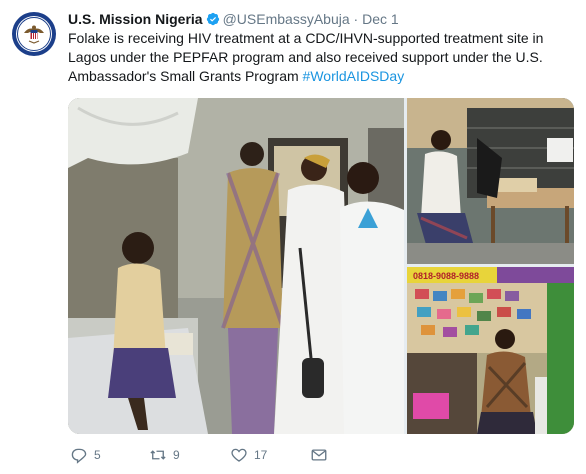 The image size is (586, 474). Describe the element at coordinates (79, 456) in the screenshot. I see `reply-icon` at that location.